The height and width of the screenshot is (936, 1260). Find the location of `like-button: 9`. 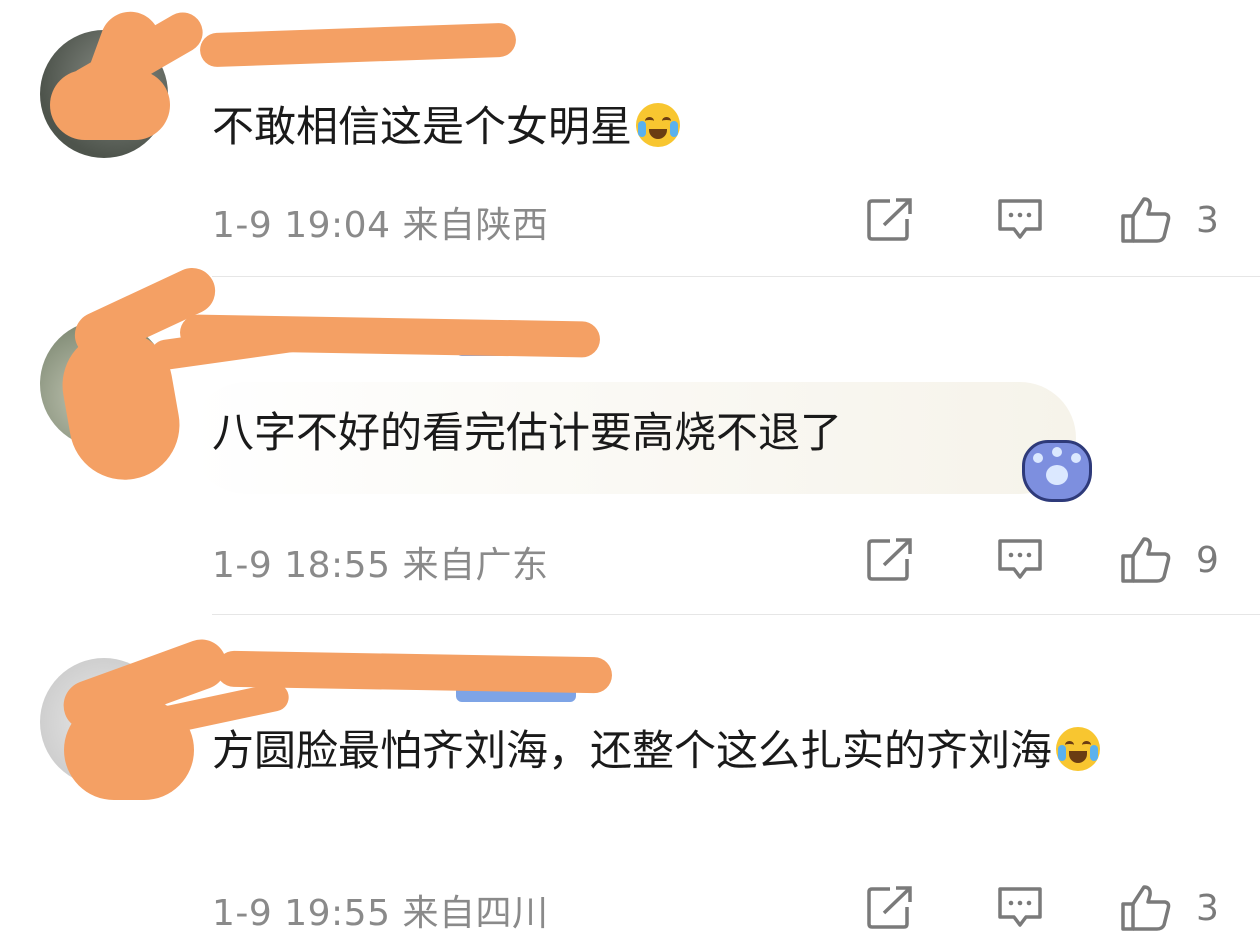

like-button: 9 is located at coordinates (1169, 560).